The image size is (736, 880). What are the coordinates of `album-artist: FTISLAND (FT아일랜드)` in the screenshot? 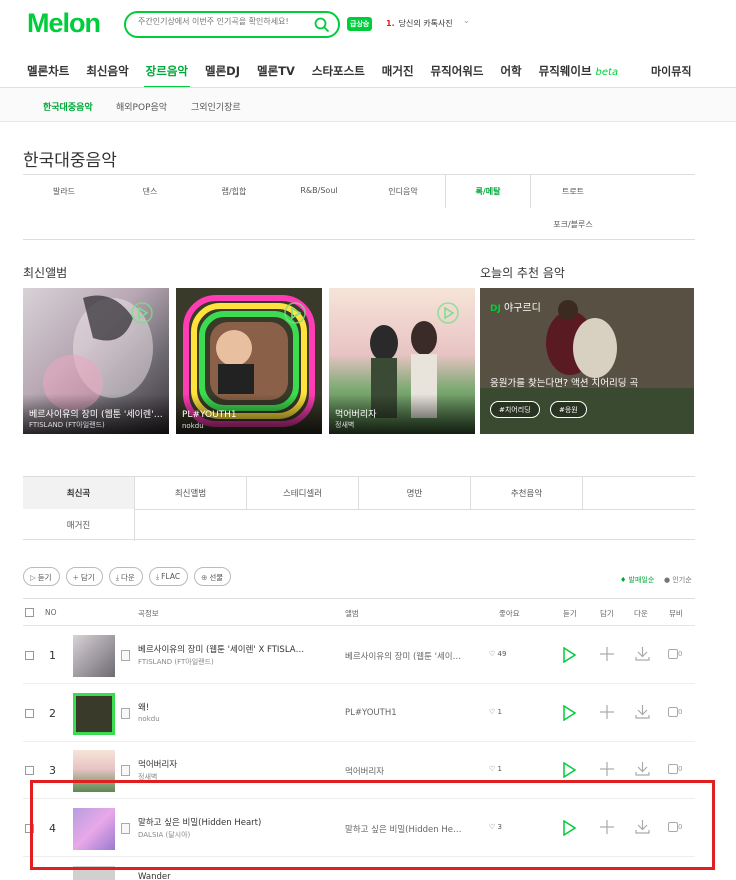 It's located at (67, 425).